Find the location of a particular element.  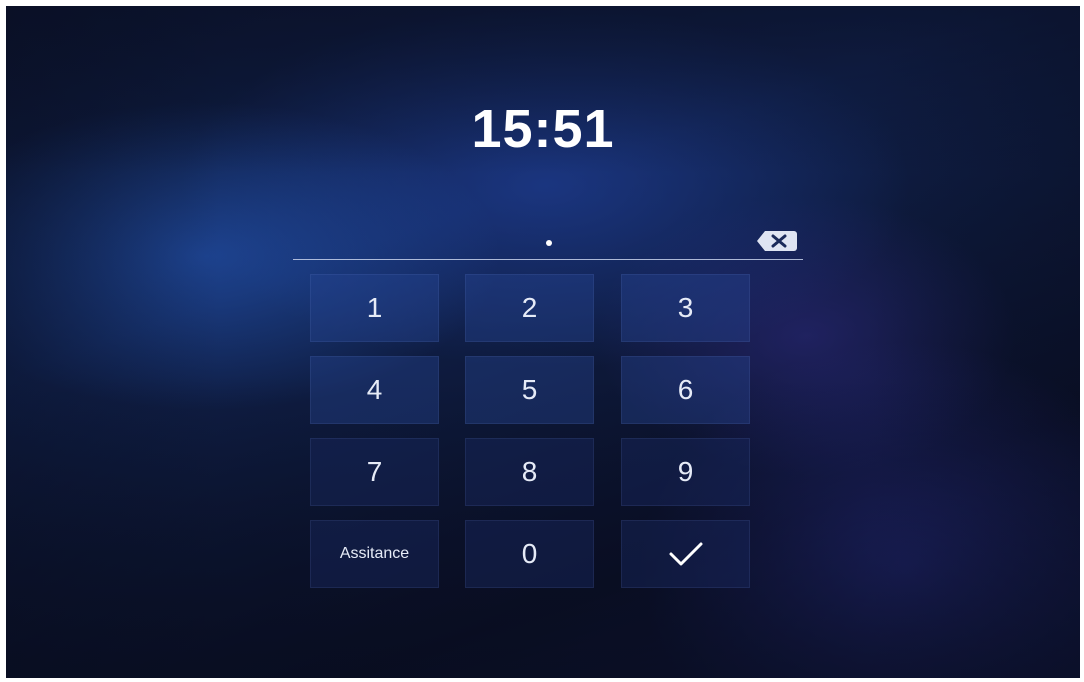

key-2: 2 is located at coordinates (529, 308).